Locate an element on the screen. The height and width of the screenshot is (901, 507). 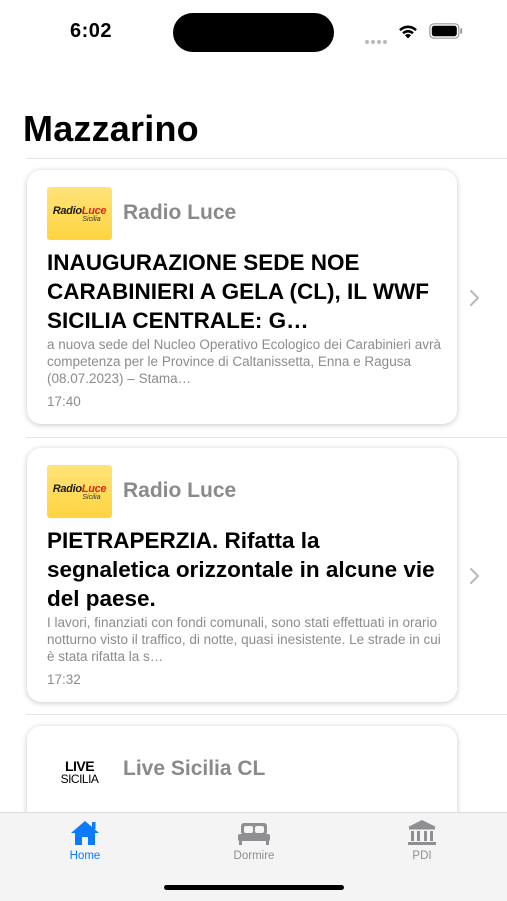
home-indicator is located at coordinates (254, 887).